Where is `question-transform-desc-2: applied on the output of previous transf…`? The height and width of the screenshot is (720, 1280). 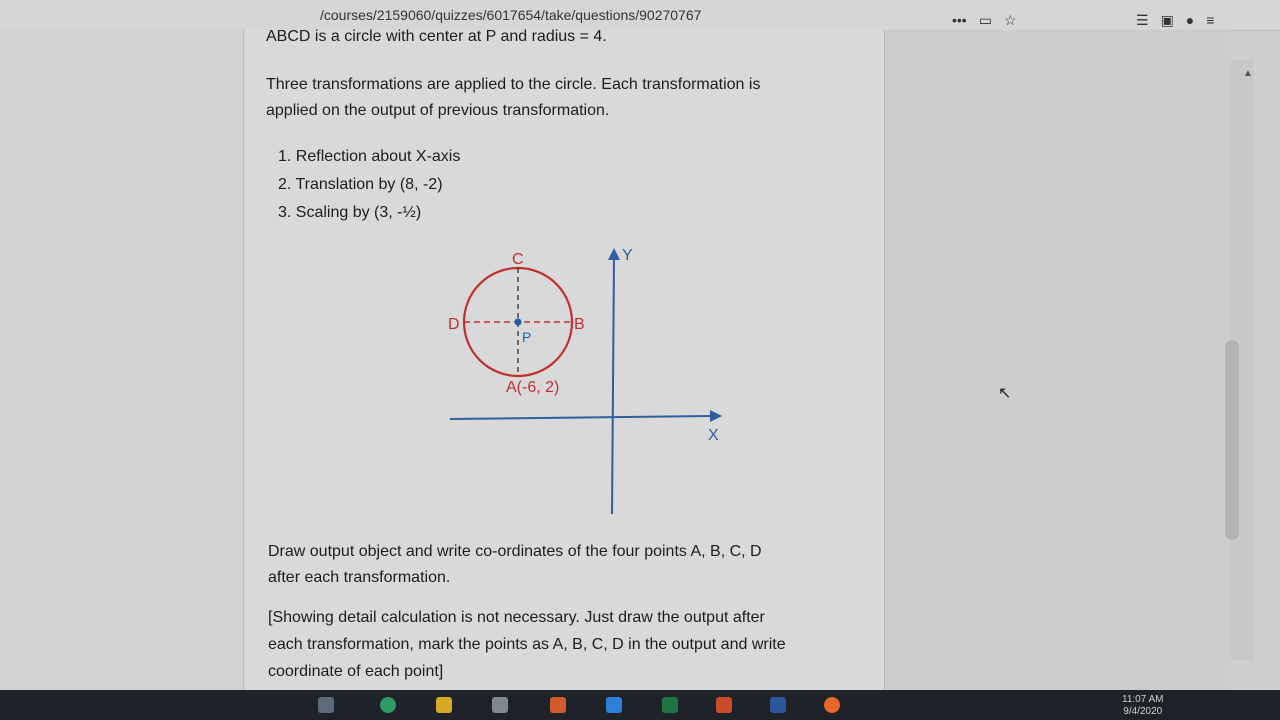 question-transform-desc-2: applied on the output of previous transf… is located at coordinates (438, 110).